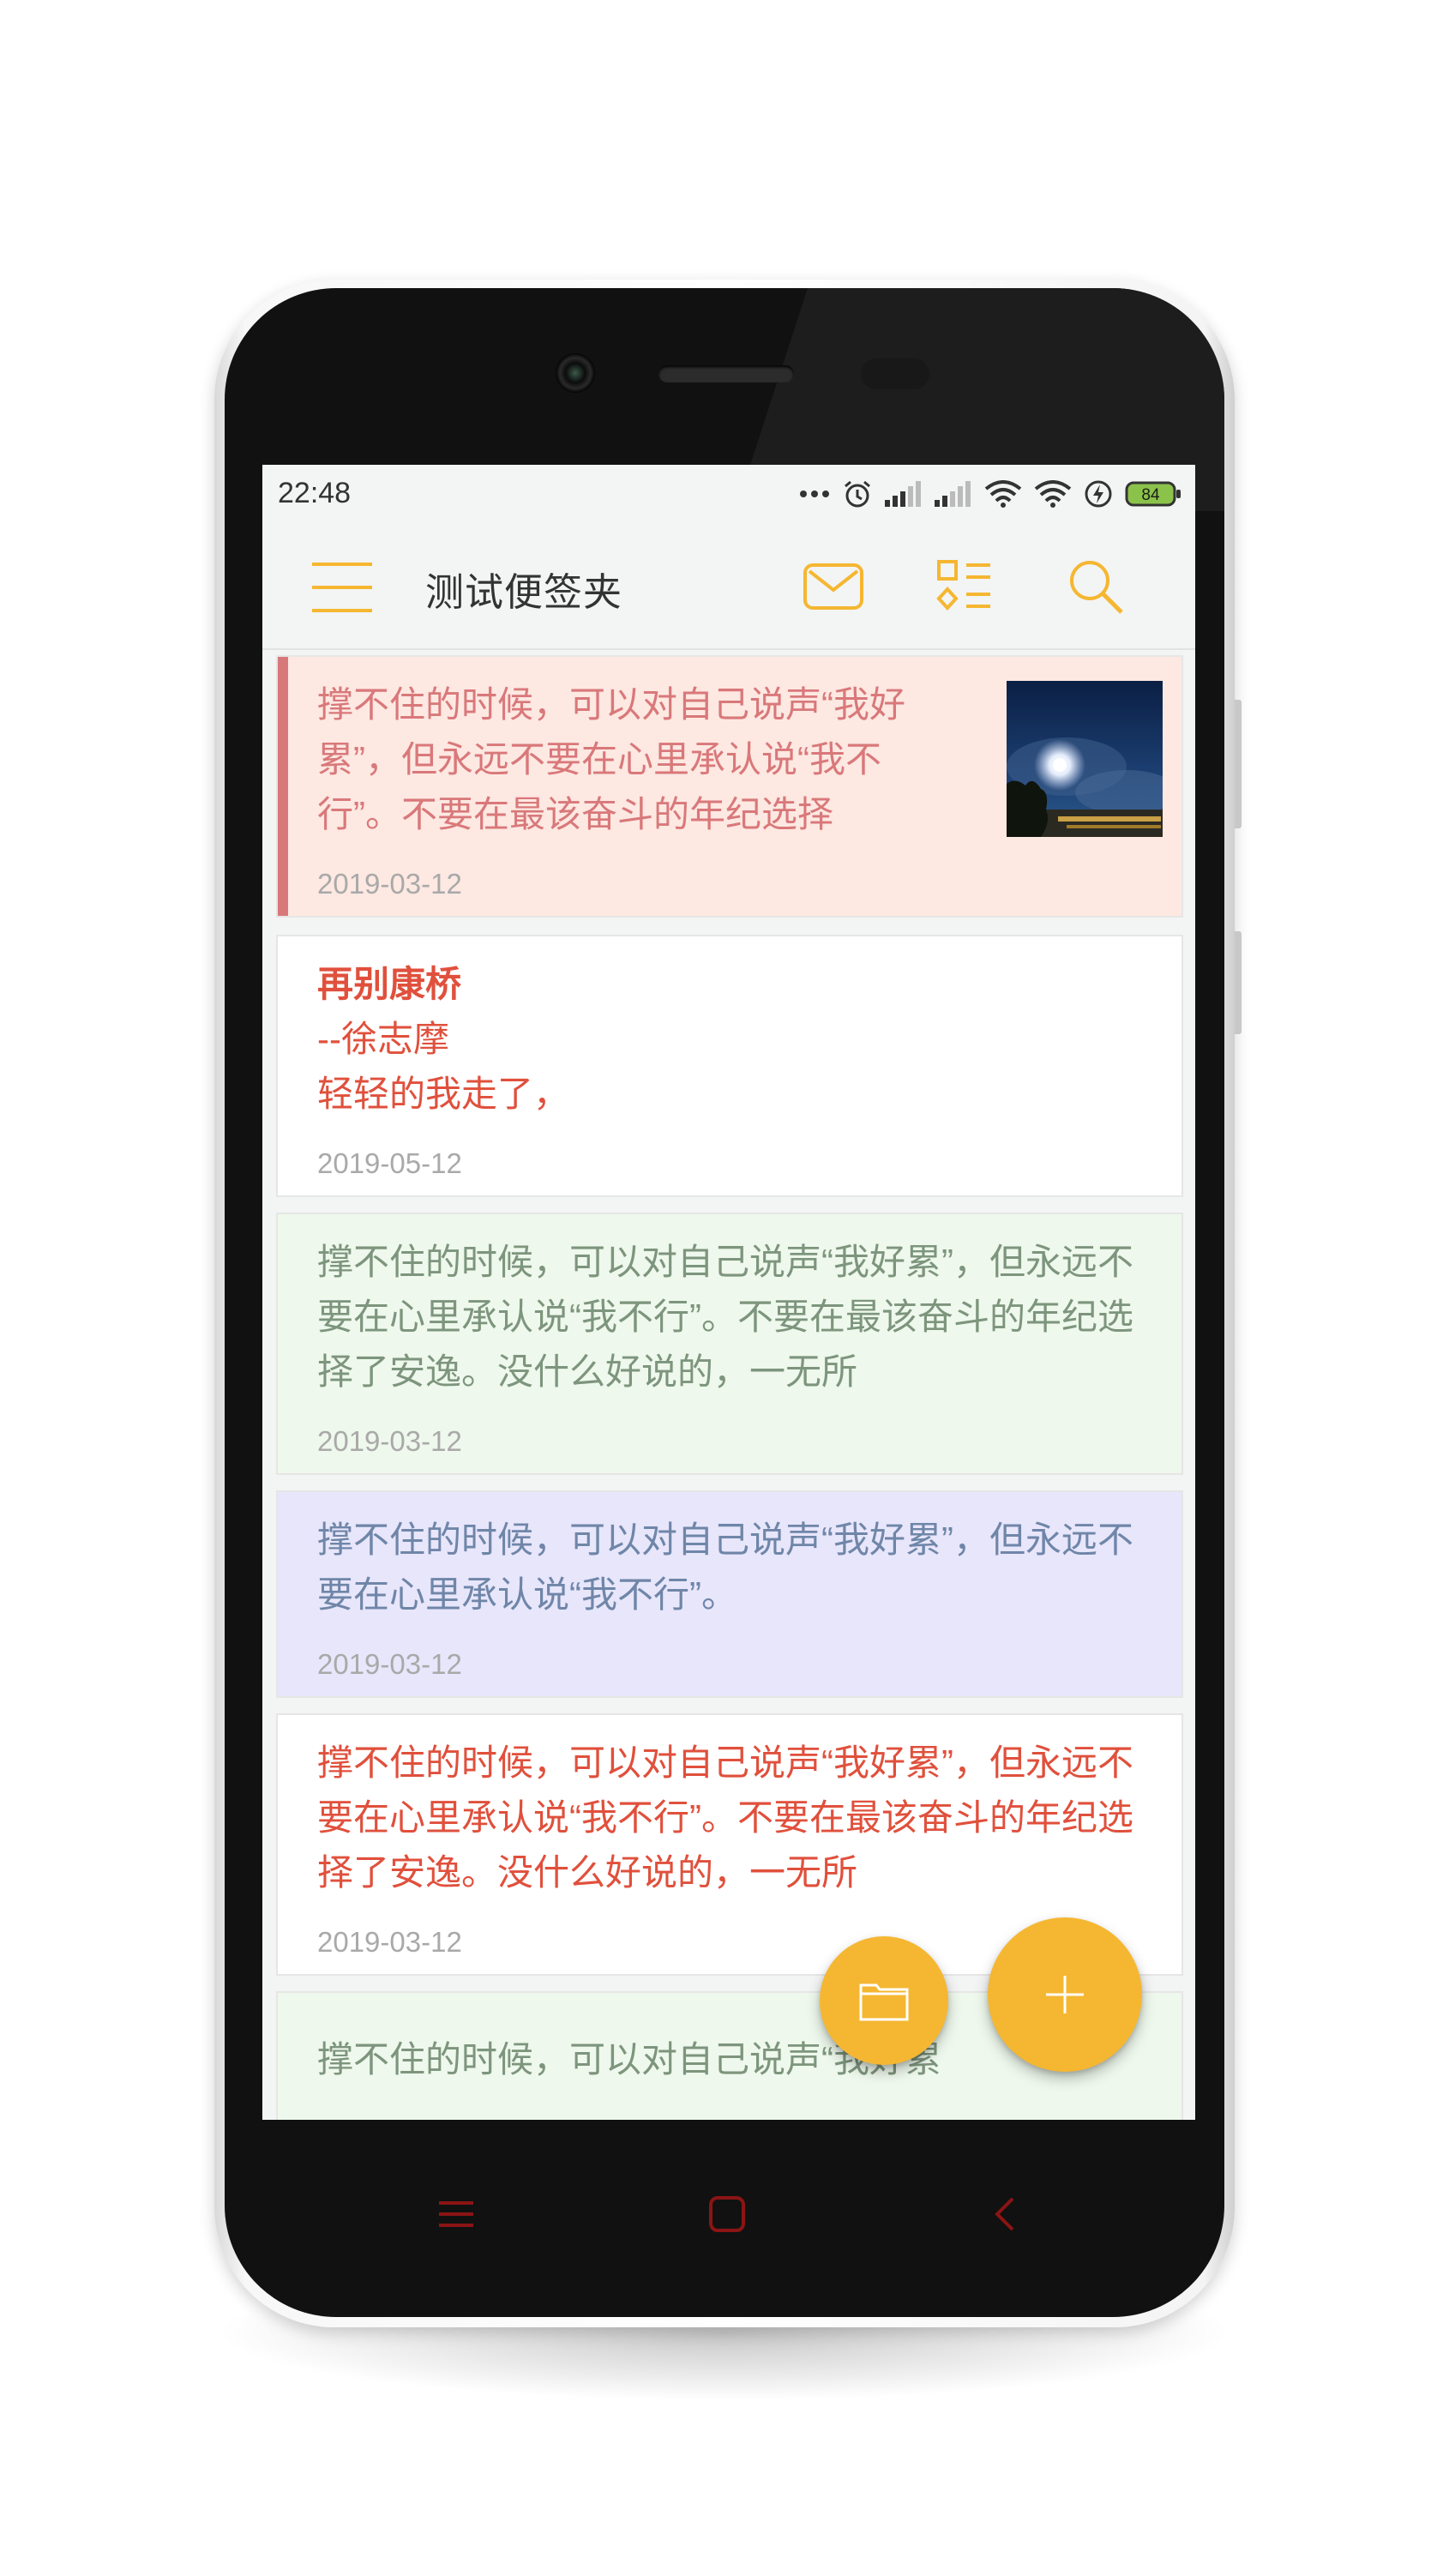 This screenshot has height=2576, width=1449. I want to click on hamburger-icon, so click(342, 587).